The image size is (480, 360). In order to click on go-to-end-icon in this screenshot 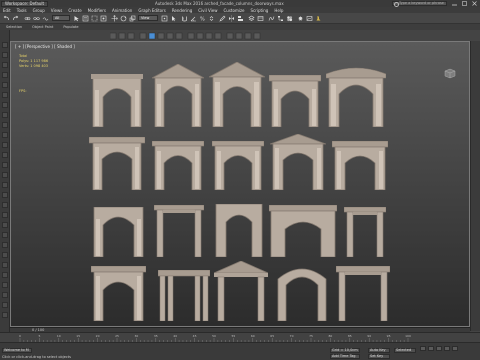, I will do `click(455, 348)`.